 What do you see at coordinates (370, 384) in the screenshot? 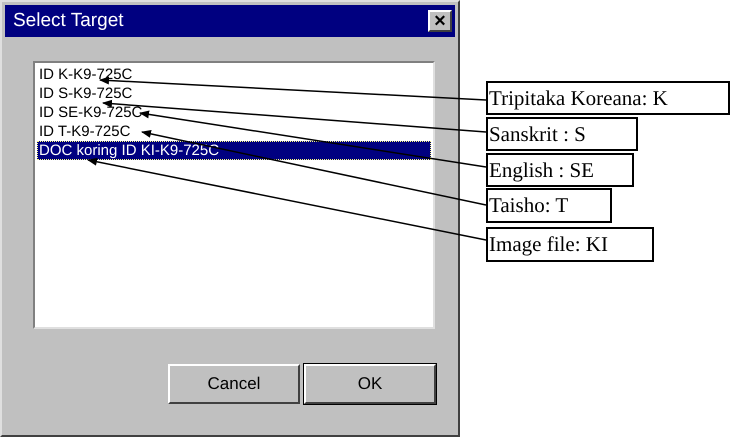
I see `ok-button: OK` at bounding box center [370, 384].